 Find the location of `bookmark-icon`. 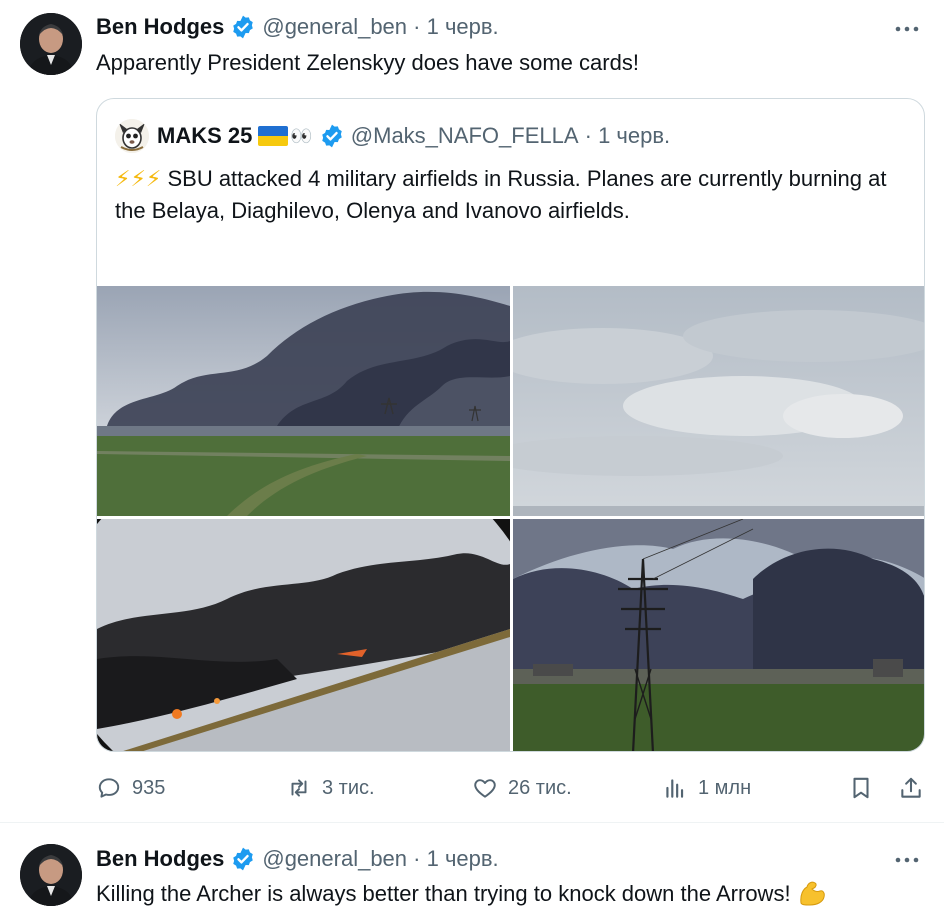

bookmark-icon is located at coordinates (861, 788).